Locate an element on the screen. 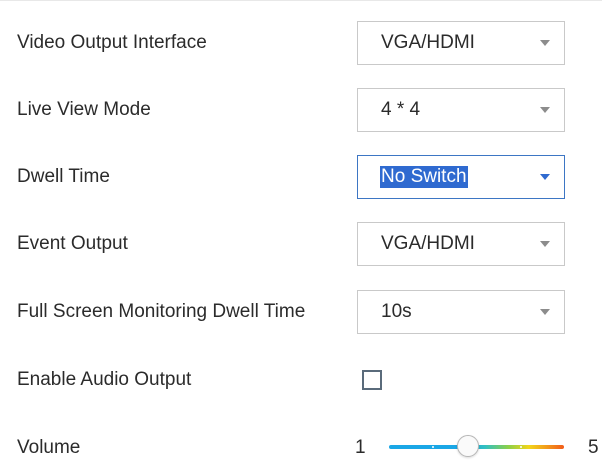 This screenshot has width=602, height=473. event-output-select: VGA/HDMI is located at coordinates (461, 244).